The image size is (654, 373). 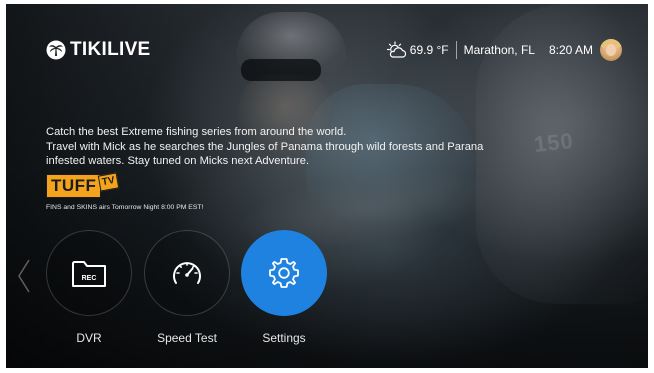 What do you see at coordinates (110, 49) in the screenshot?
I see `logo-text: TIKILIVE` at bounding box center [110, 49].